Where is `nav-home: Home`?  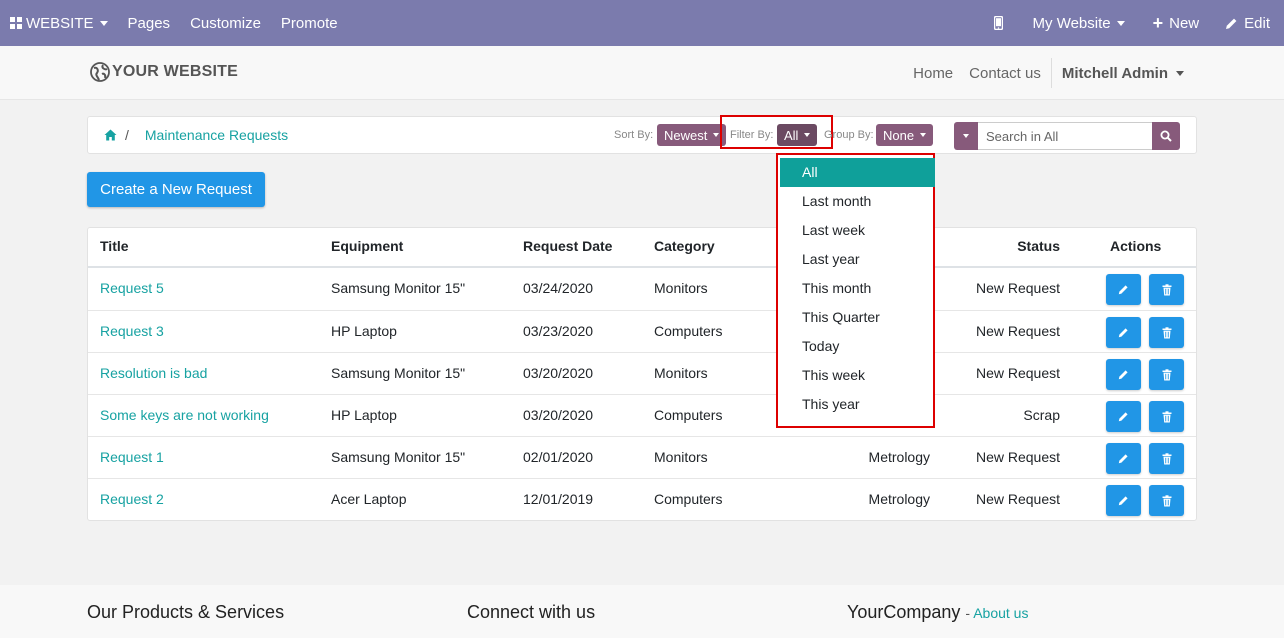
nav-home: Home is located at coordinates (933, 73).